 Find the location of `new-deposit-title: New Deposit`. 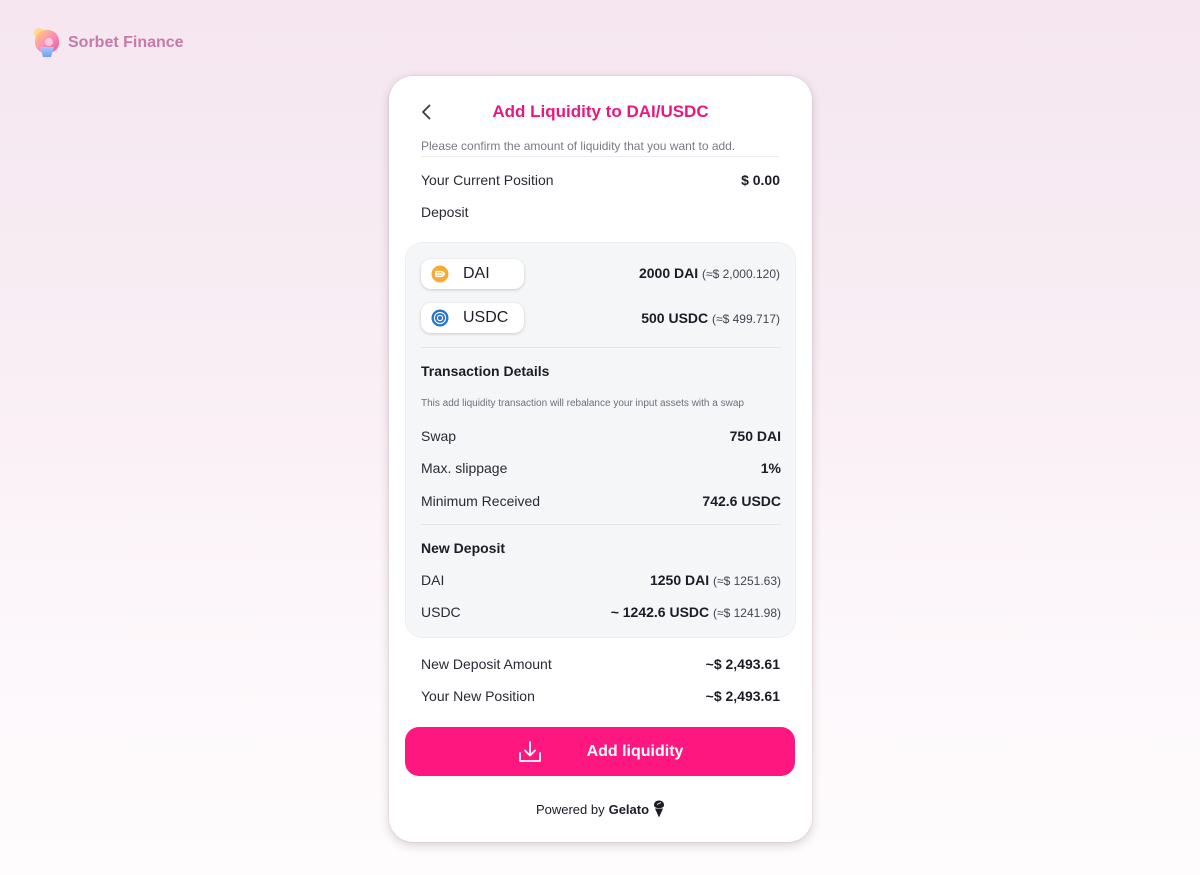

new-deposit-title: New Deposit is located at coordinates (463, 548).